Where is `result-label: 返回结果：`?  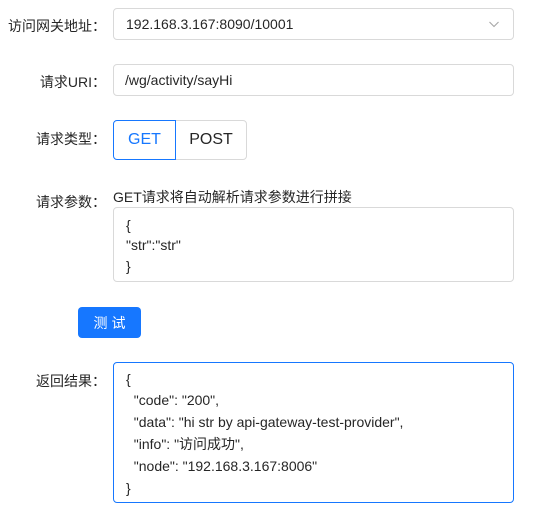
result-label: 返回结果： is located at coordinates (71, 381).